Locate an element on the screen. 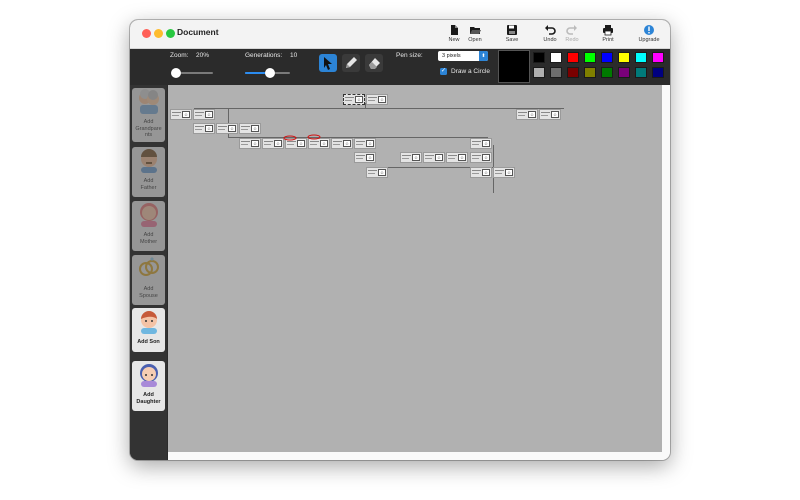  add-daughter-line2: Daughter is located at coordinates (148, 401).